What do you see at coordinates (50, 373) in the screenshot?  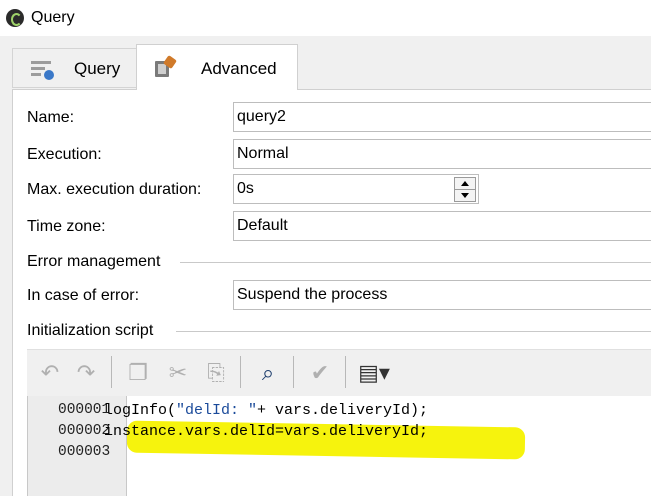 I see `undo-icon: ↶` at bounding box center [50, 373].